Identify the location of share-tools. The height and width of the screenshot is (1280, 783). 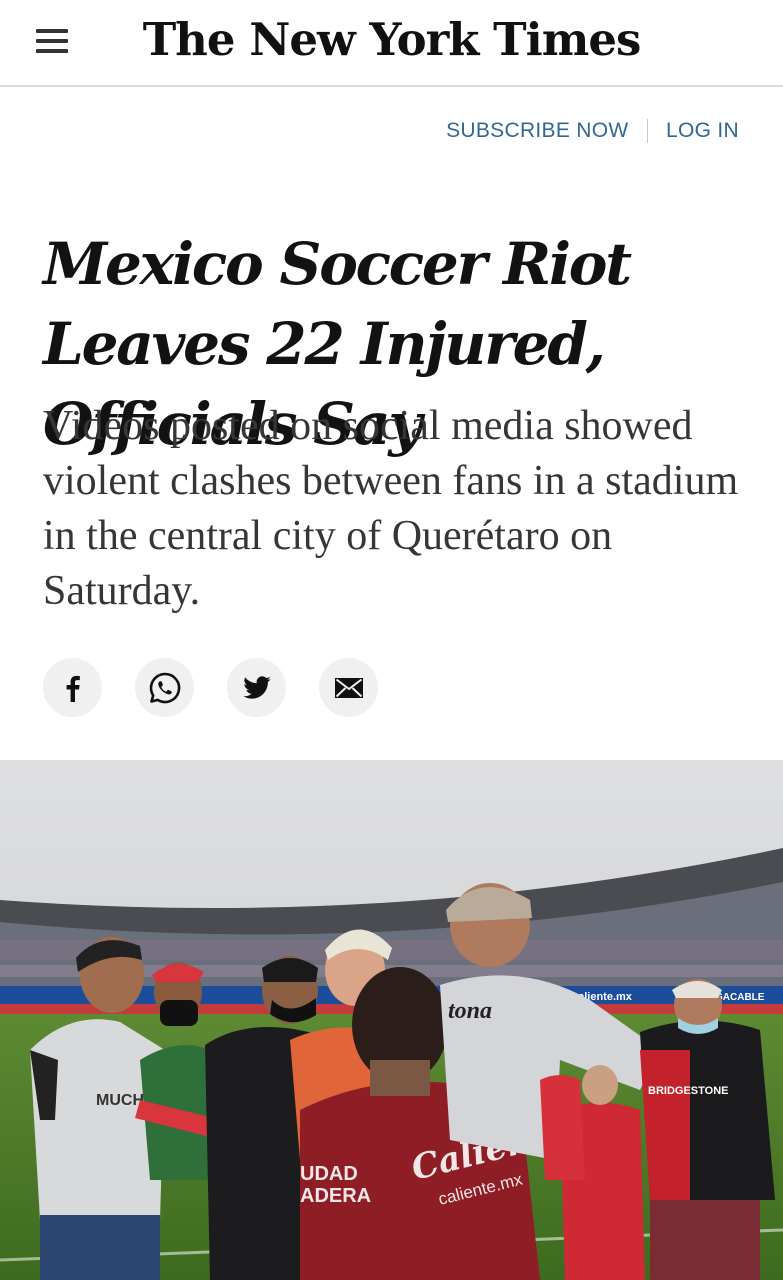
(210, 687).